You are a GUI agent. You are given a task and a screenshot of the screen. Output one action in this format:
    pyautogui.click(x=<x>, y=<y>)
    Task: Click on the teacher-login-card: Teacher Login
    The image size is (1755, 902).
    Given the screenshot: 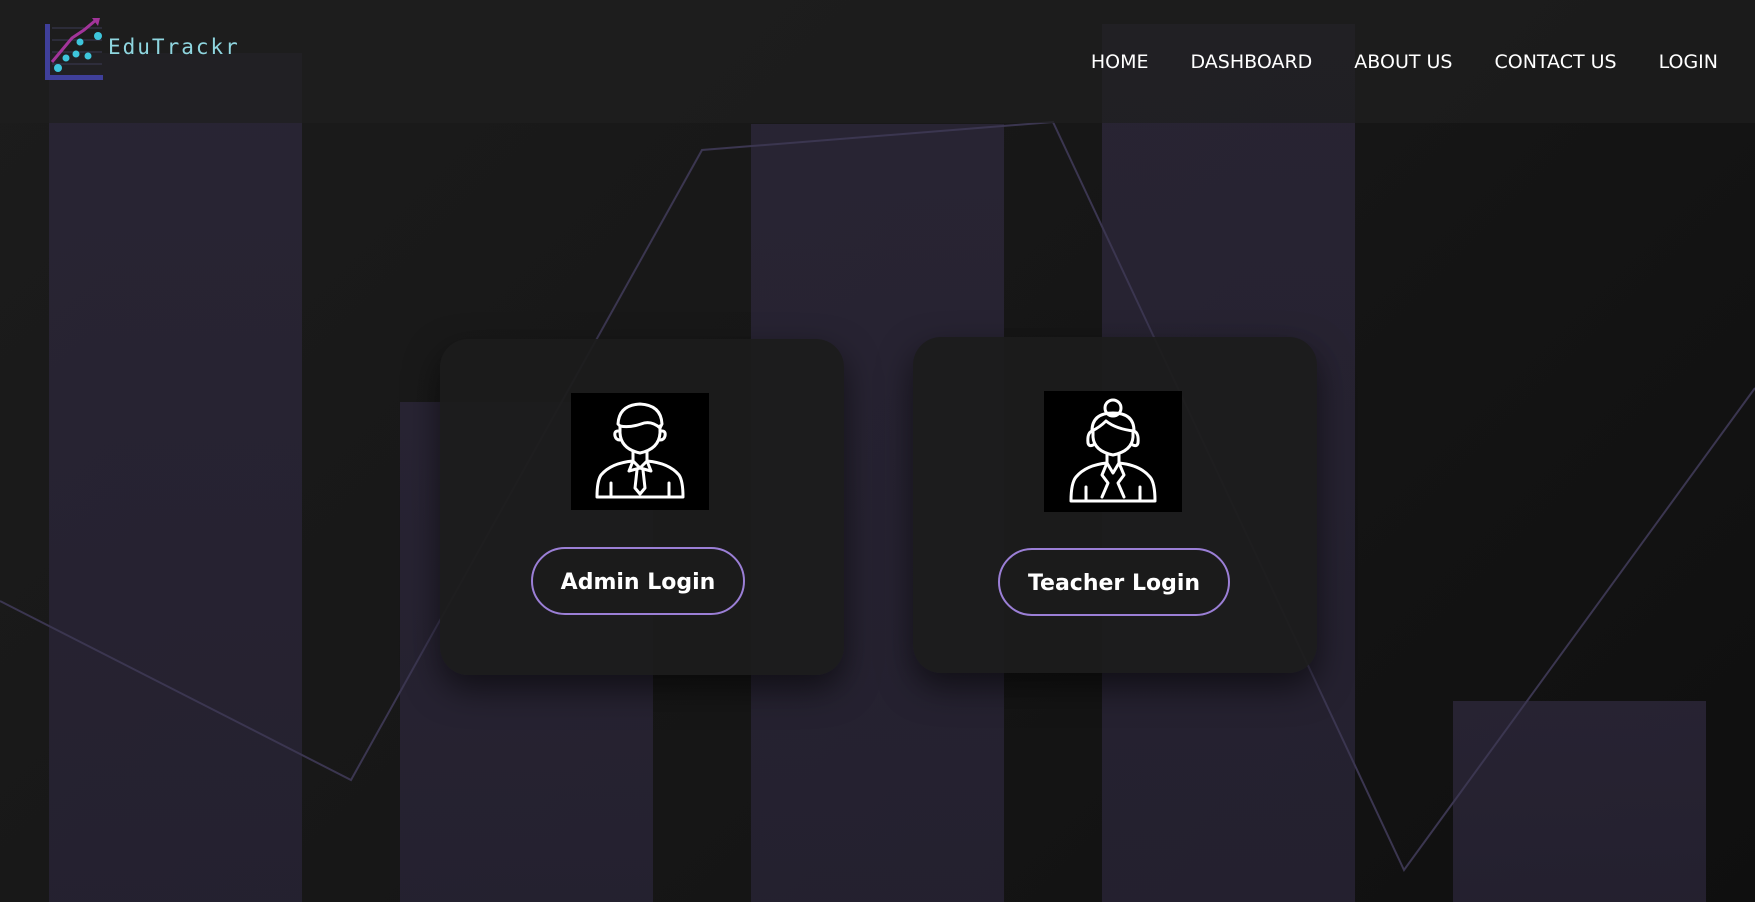 What is the action you would take?
    pyautogui.click(x=1115, y=505)
    